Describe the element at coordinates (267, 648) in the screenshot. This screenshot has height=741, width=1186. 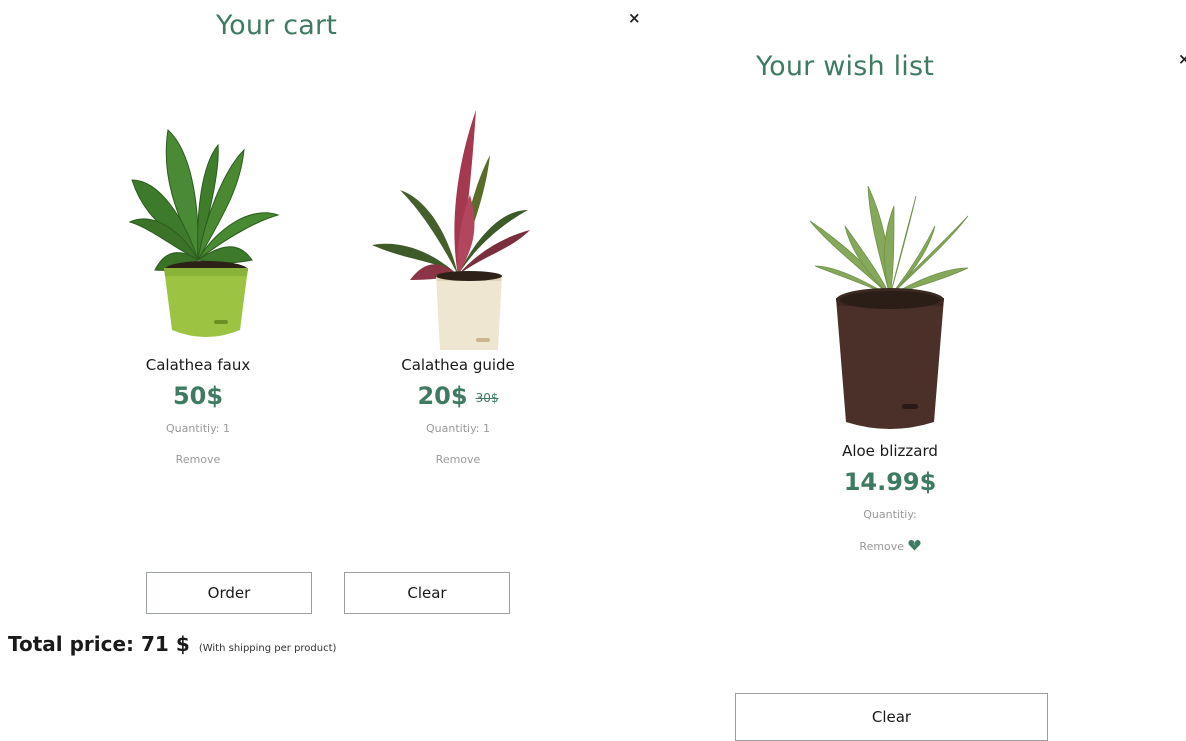
I see `total-price-note: (With shipping per product)` at that location.